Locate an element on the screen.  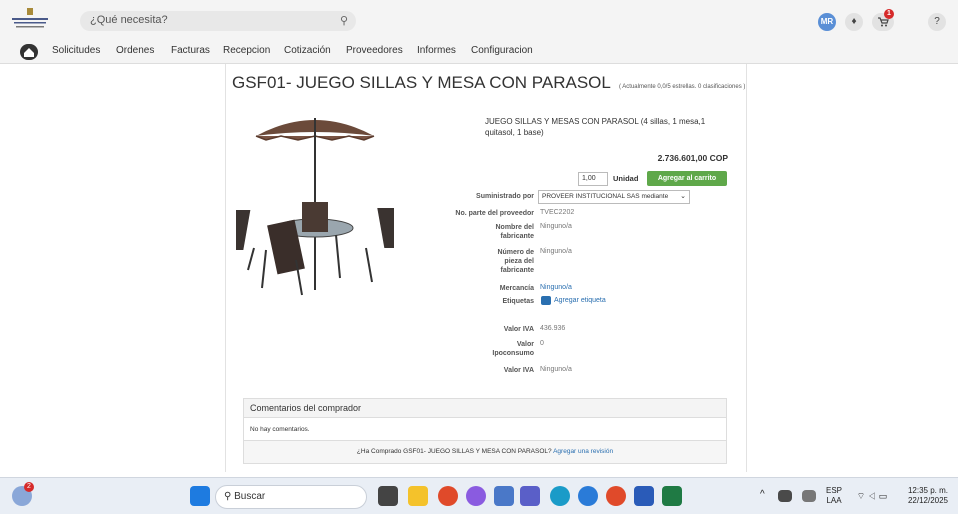
tags-label: Etiquetas is located at coordinates (518, 301).